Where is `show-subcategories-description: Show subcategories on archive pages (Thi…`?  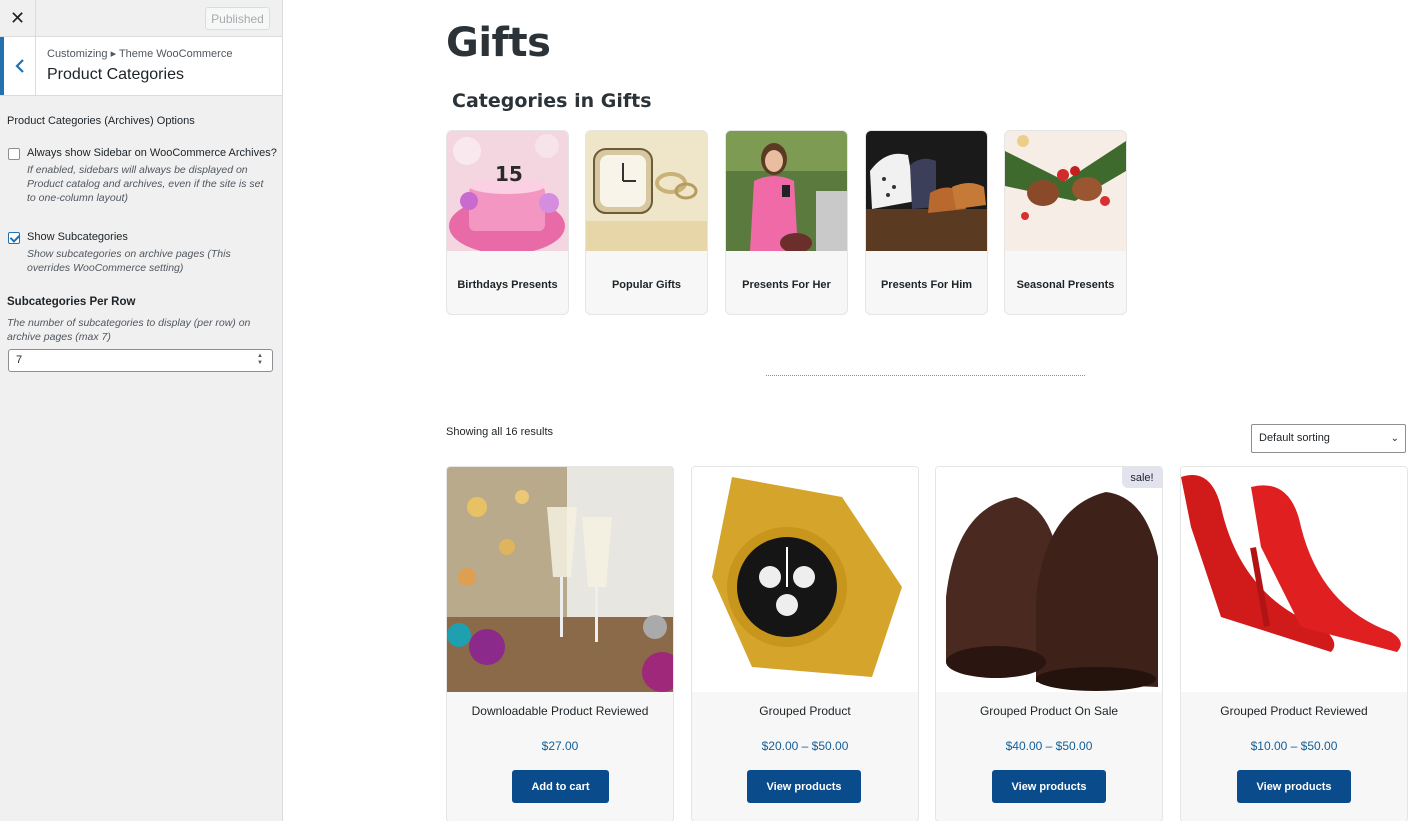 show-subcategories-description: Show subcategories on archive pages (Thi… is located at coordinates (129, 261).